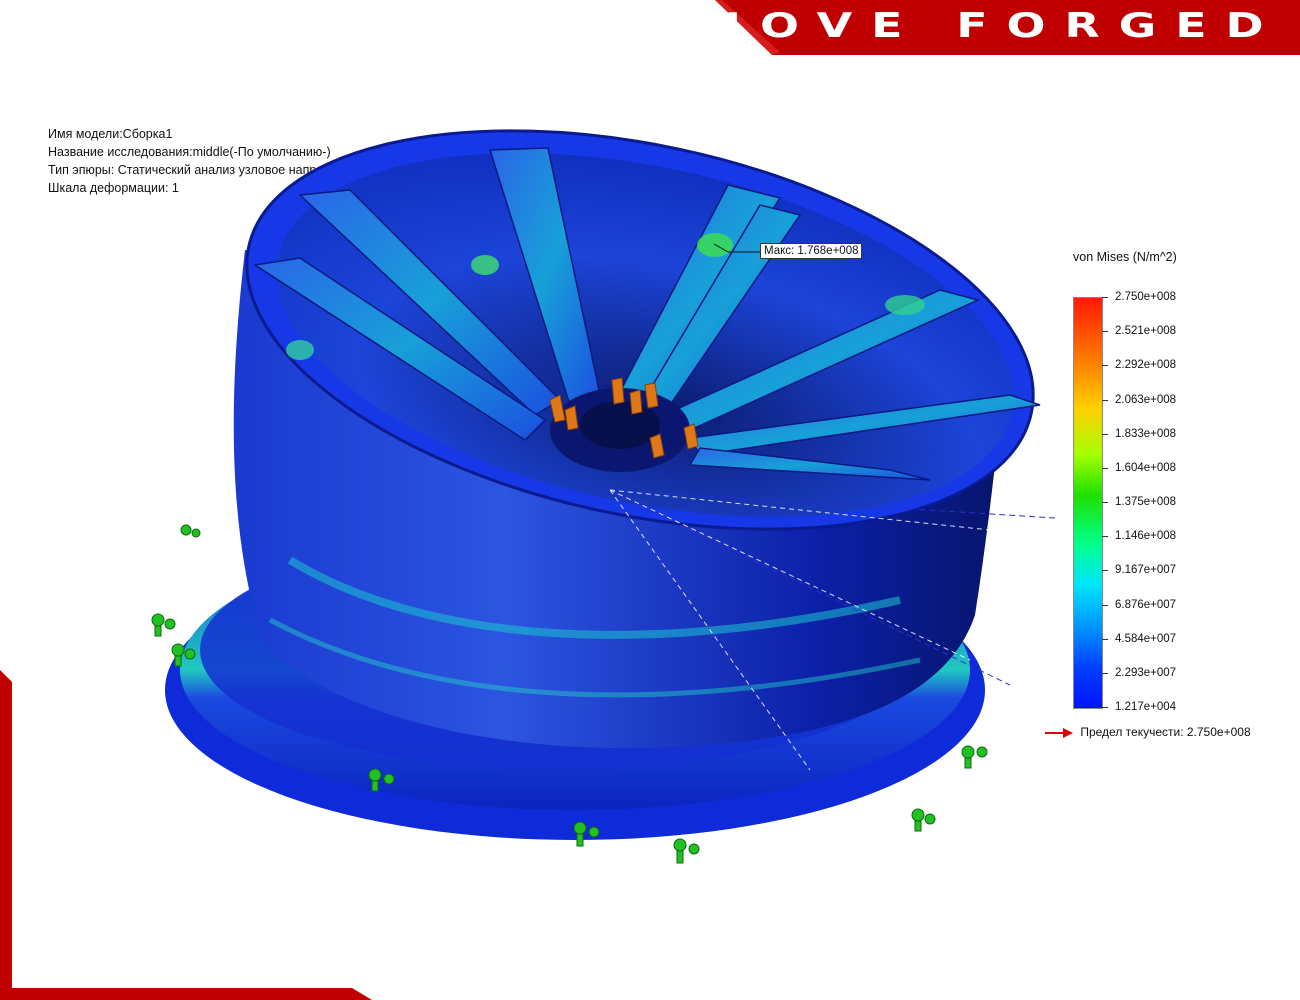 The height and width of the screenshot is (1000, 1300). What do you see at coordinates (1146, 707) in the screenshot?
I see `legend-label: 1.217e+004` at bounding box center [1146, 707].